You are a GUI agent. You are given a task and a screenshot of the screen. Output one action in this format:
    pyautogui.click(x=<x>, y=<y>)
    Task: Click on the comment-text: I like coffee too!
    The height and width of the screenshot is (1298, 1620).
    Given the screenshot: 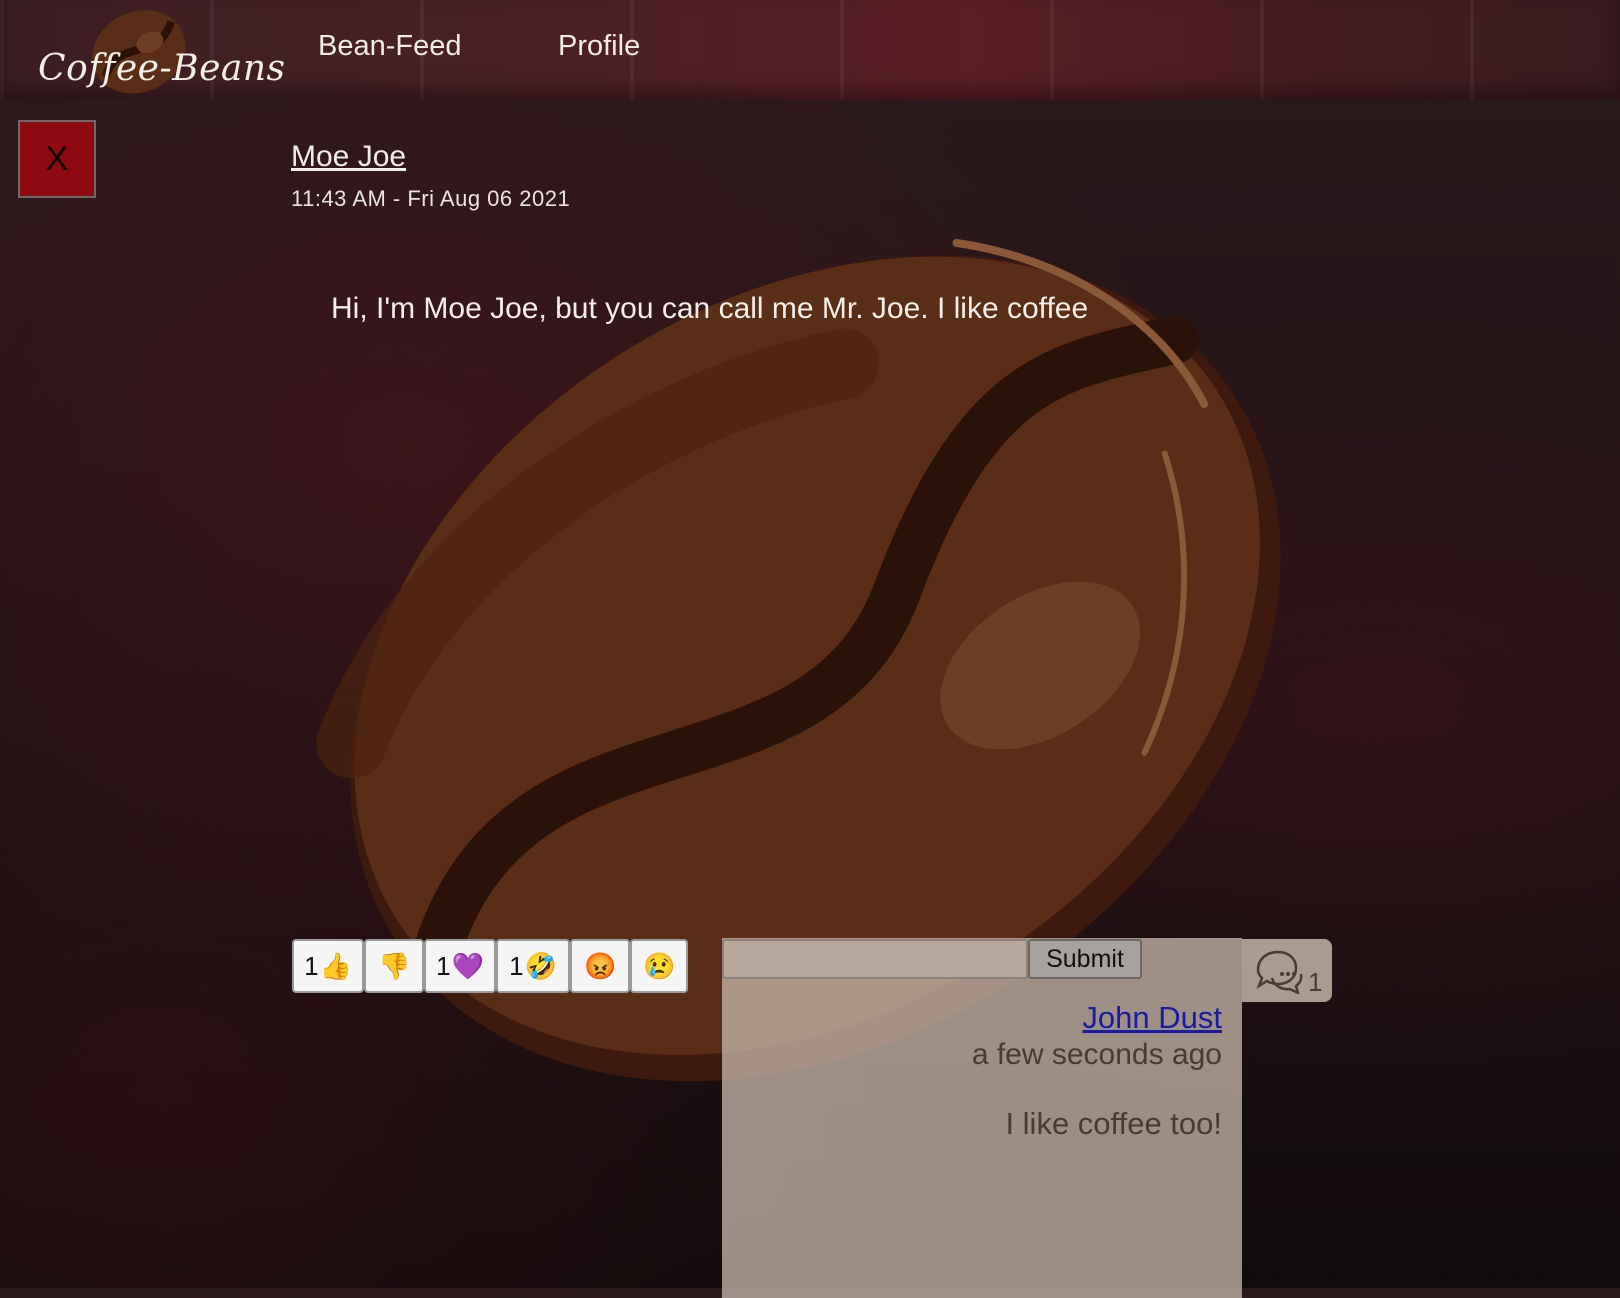 What is the action you would take?
    pyautogui.click(x=1113, y=1123)
    